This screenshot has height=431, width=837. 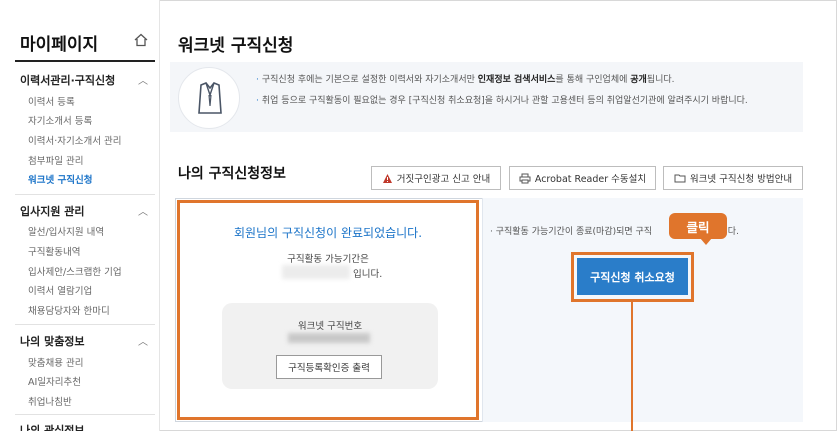 I want to click on callout-tail, so click(x=706, y=241).